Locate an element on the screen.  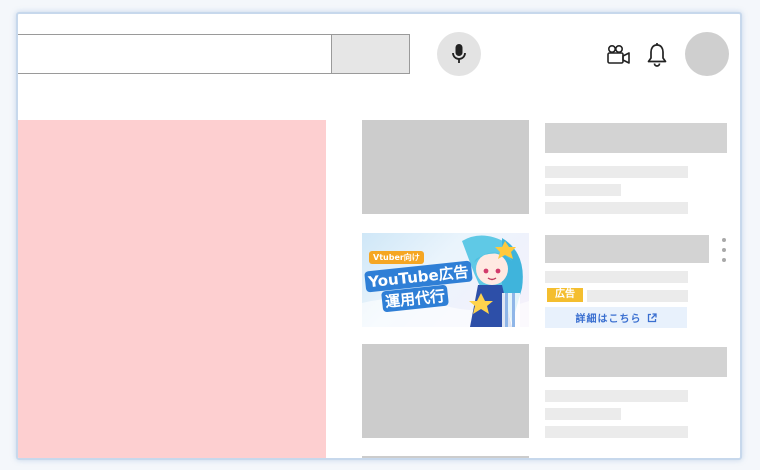
search-button is located at coordinates (371, 54).